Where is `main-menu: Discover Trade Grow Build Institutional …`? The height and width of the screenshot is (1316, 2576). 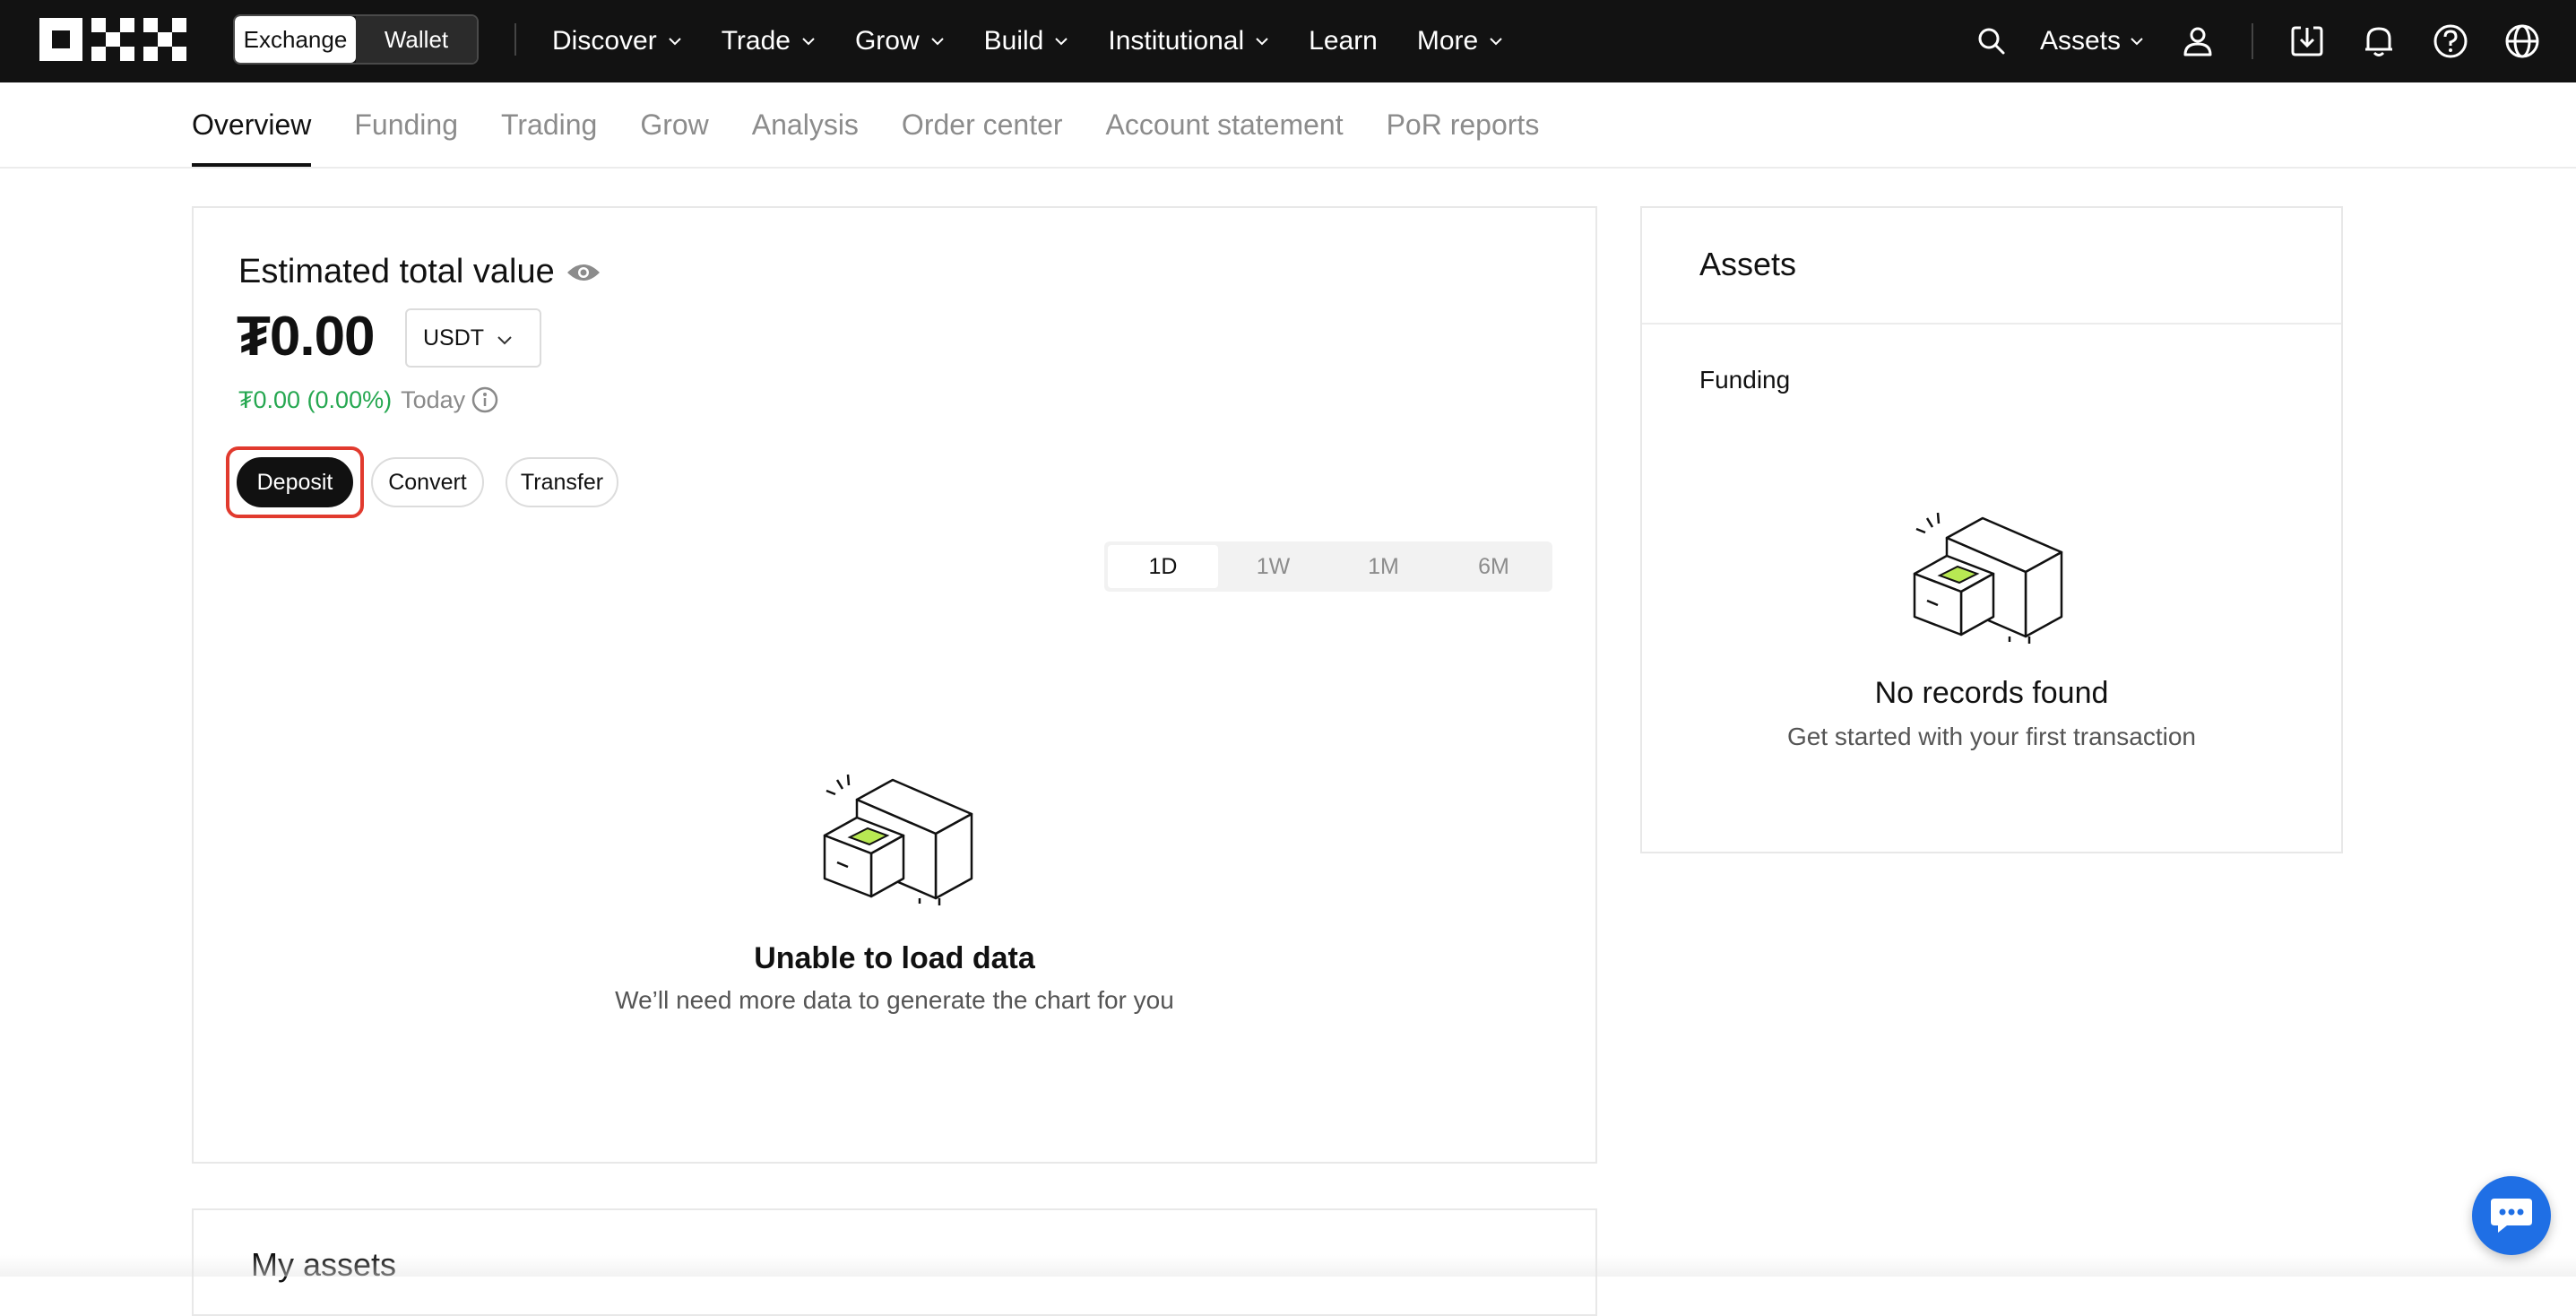 main-menu: Discover Trade Grow Build Institutional … is located at coordinates (1047, 41).